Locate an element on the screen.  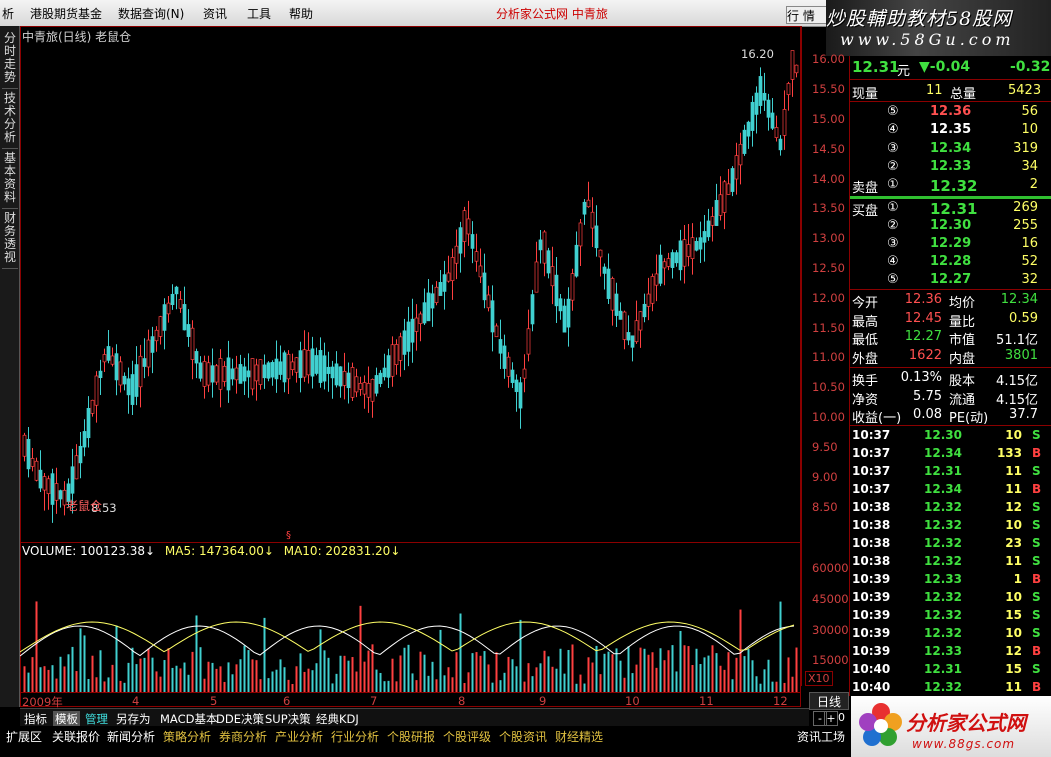
func-finance-select: 财经精选 is located at coordinates (579, 736).